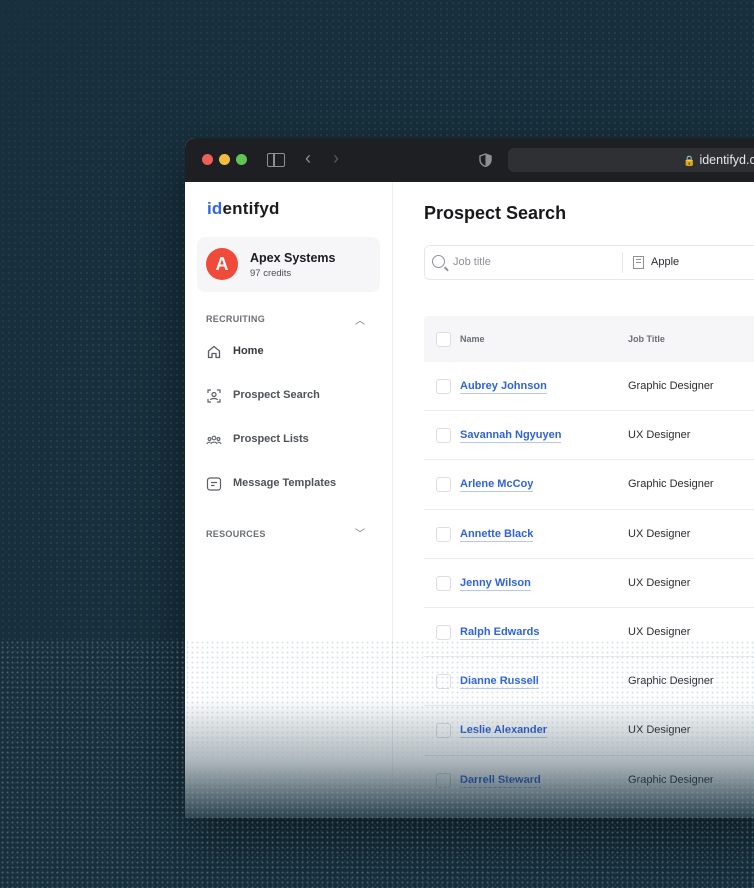  I want to click on search-icon, so click(438, 261).